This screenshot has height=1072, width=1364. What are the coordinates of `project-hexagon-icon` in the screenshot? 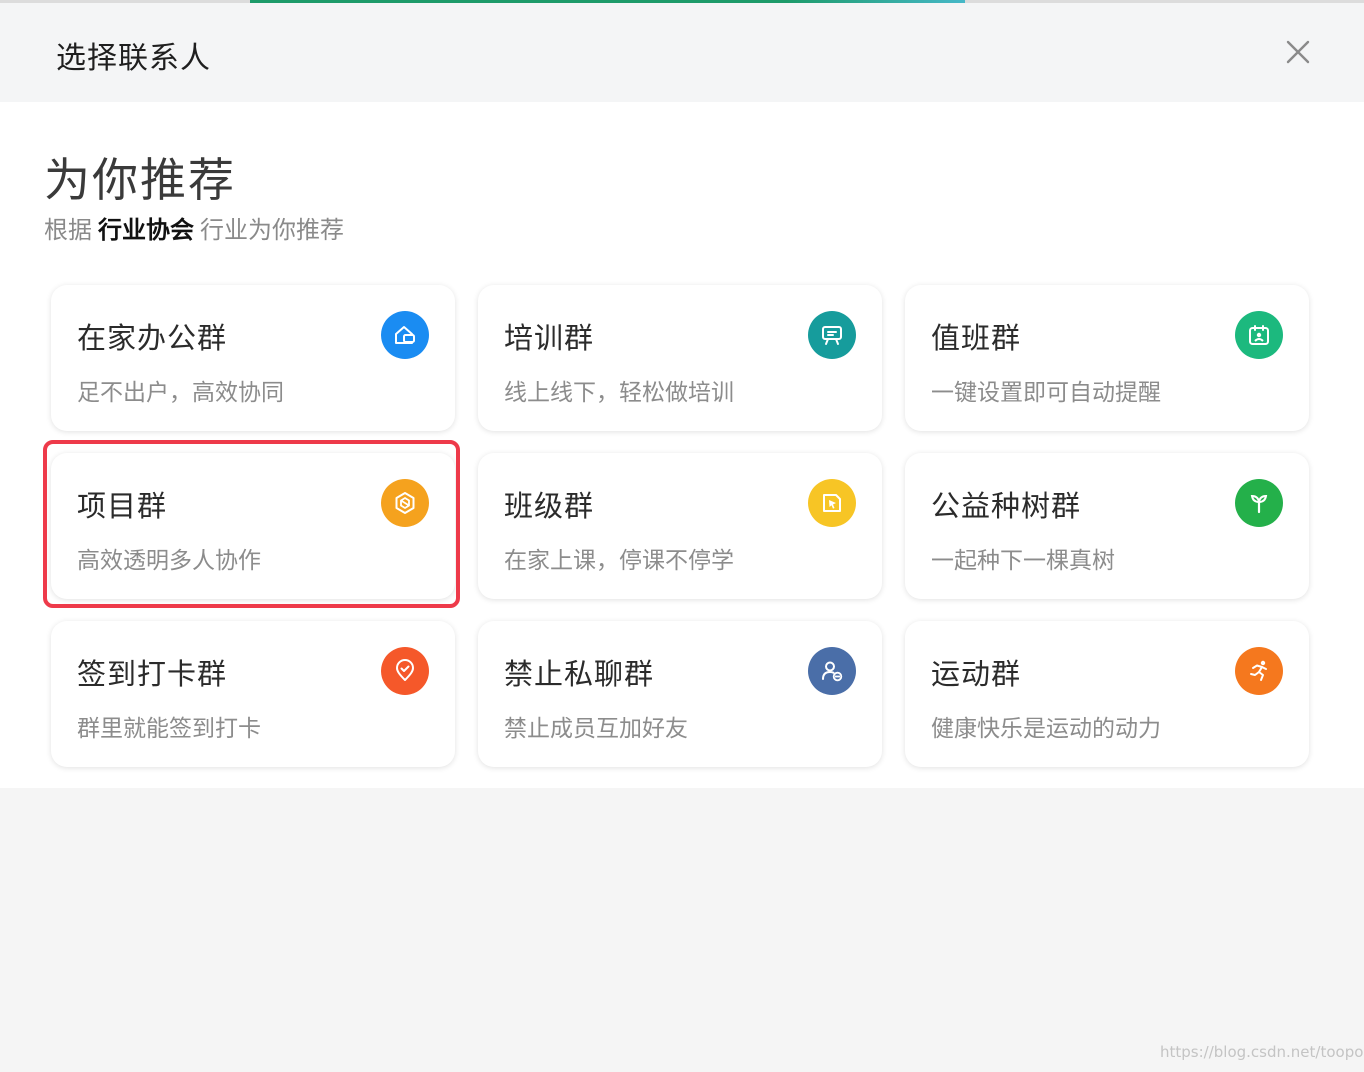 It's located at (405, 503).